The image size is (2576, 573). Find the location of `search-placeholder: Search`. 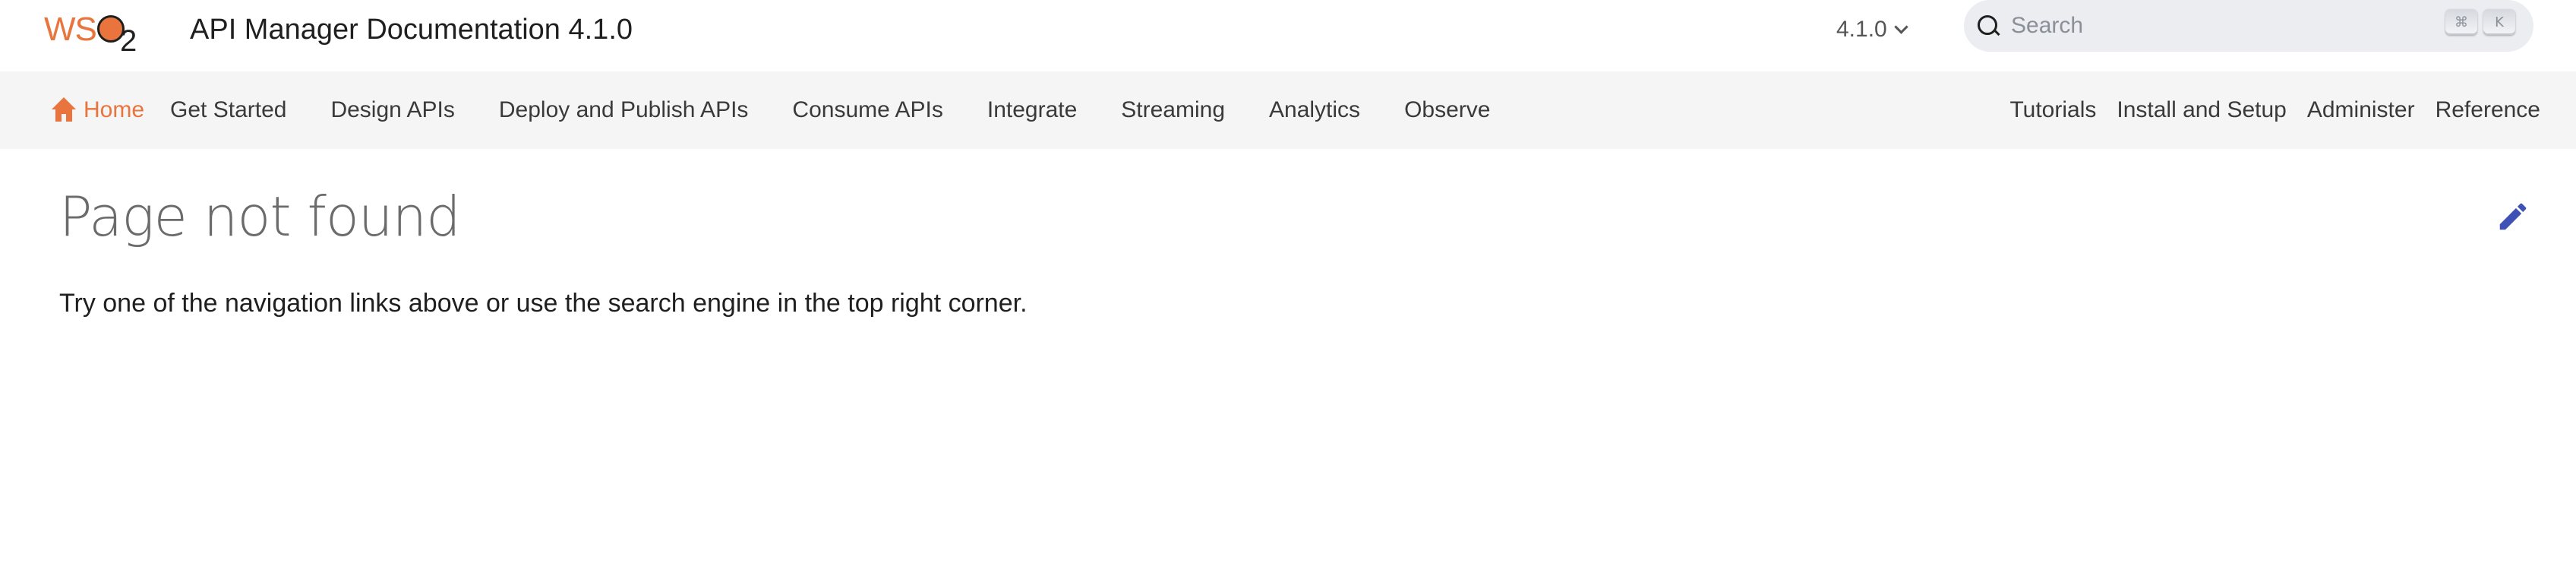

search-placeholder: Search is located at coordinates (2047, 26).